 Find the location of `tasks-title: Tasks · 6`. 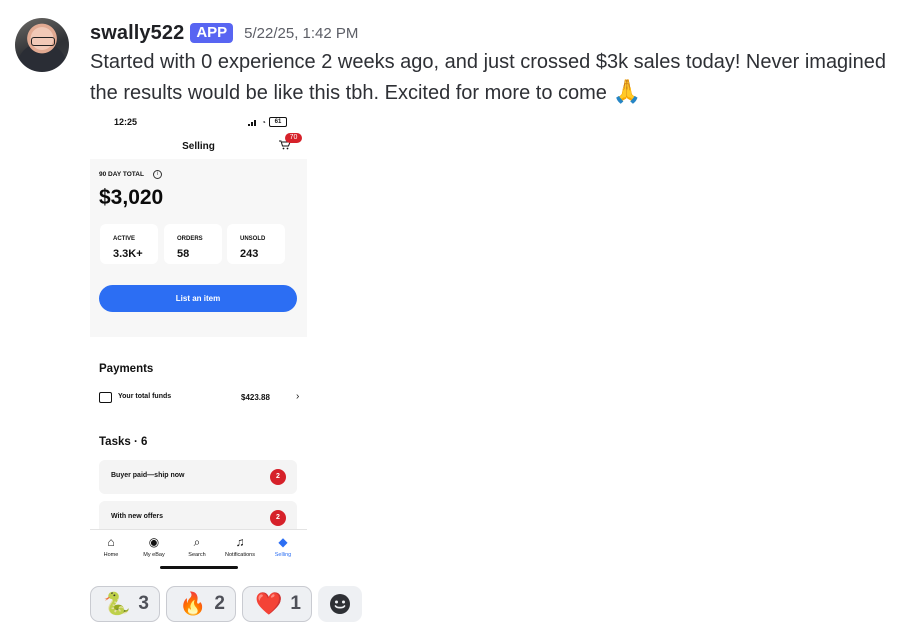

tasks-title: Tasks · 6 is located at coordinates (123, 442).